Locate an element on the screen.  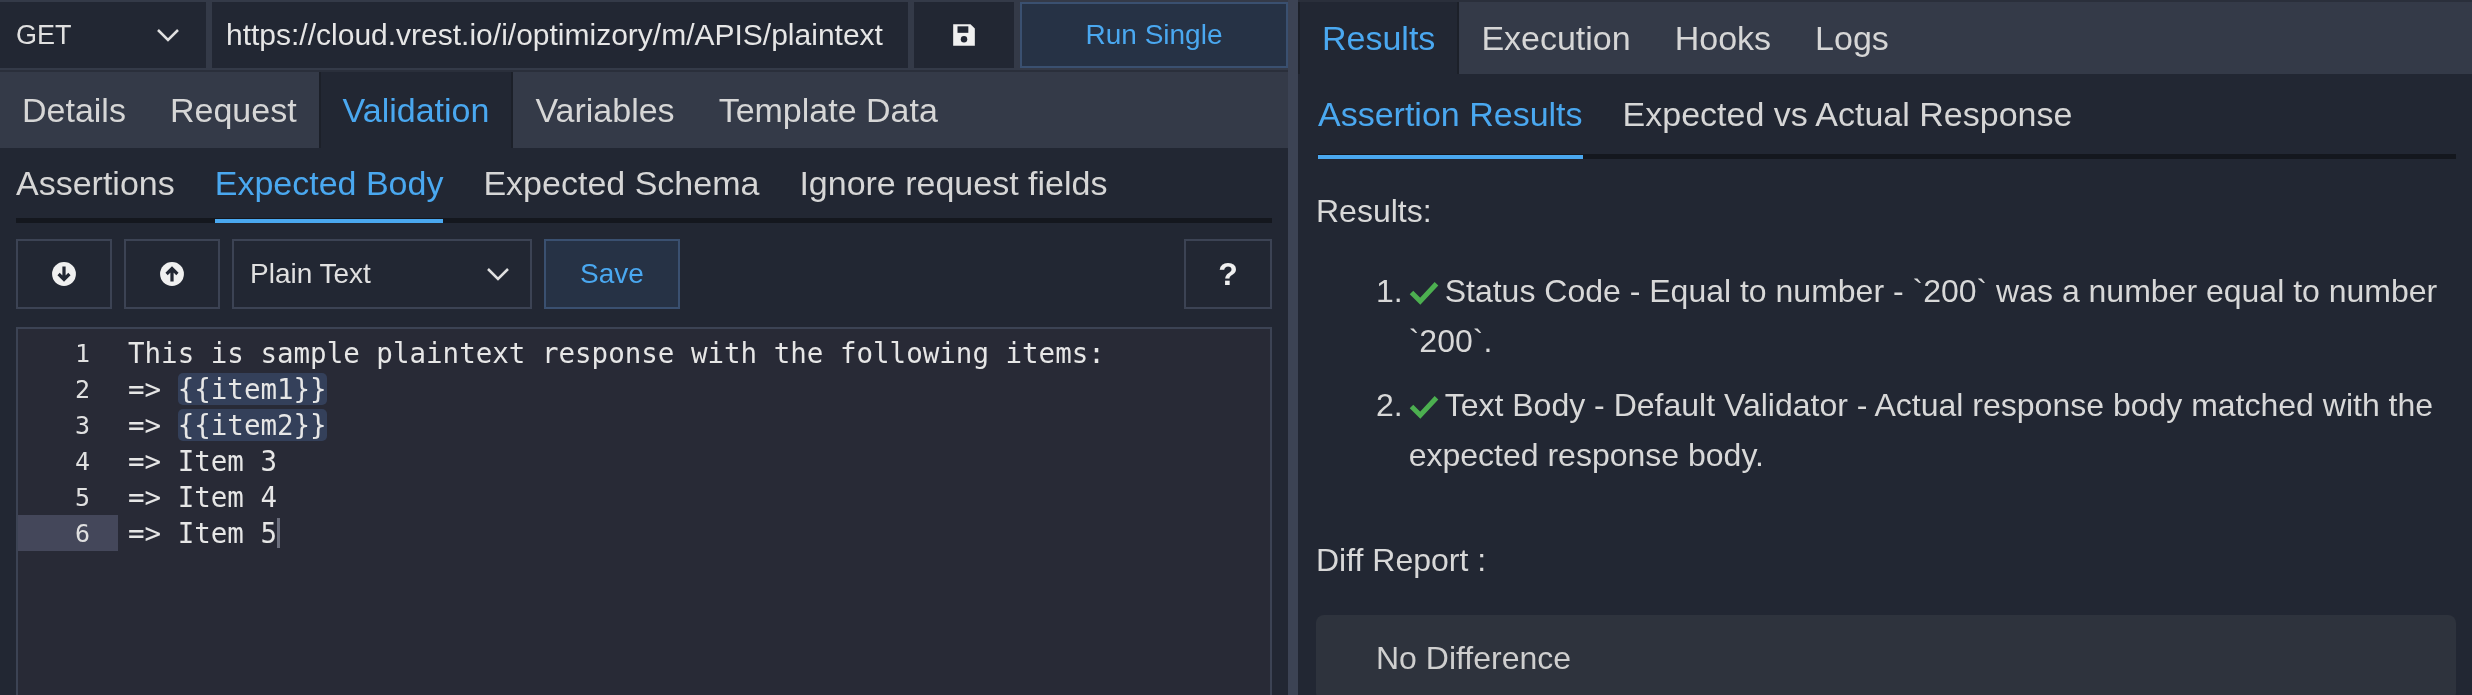
tab: Expected vs Actual Response is located at coordinates (1847, 116).